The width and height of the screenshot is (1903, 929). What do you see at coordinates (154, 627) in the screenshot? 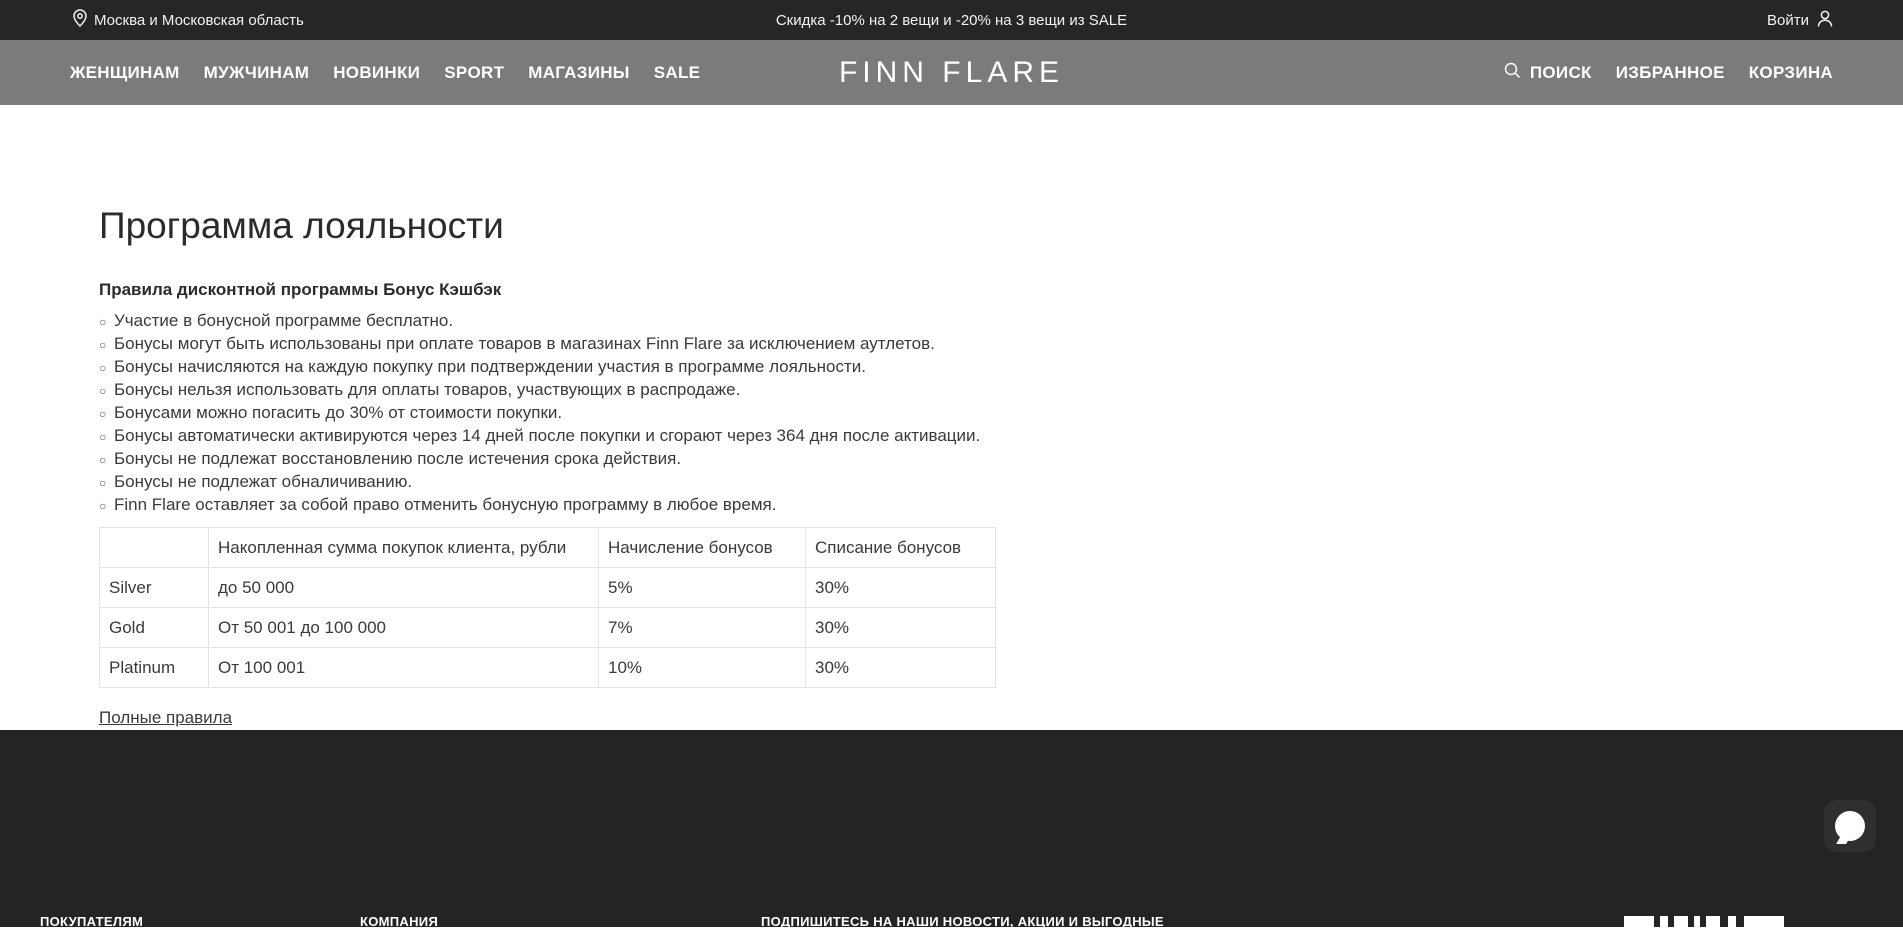
I see `table-cell: Gold` at bounding box center [154, 627].